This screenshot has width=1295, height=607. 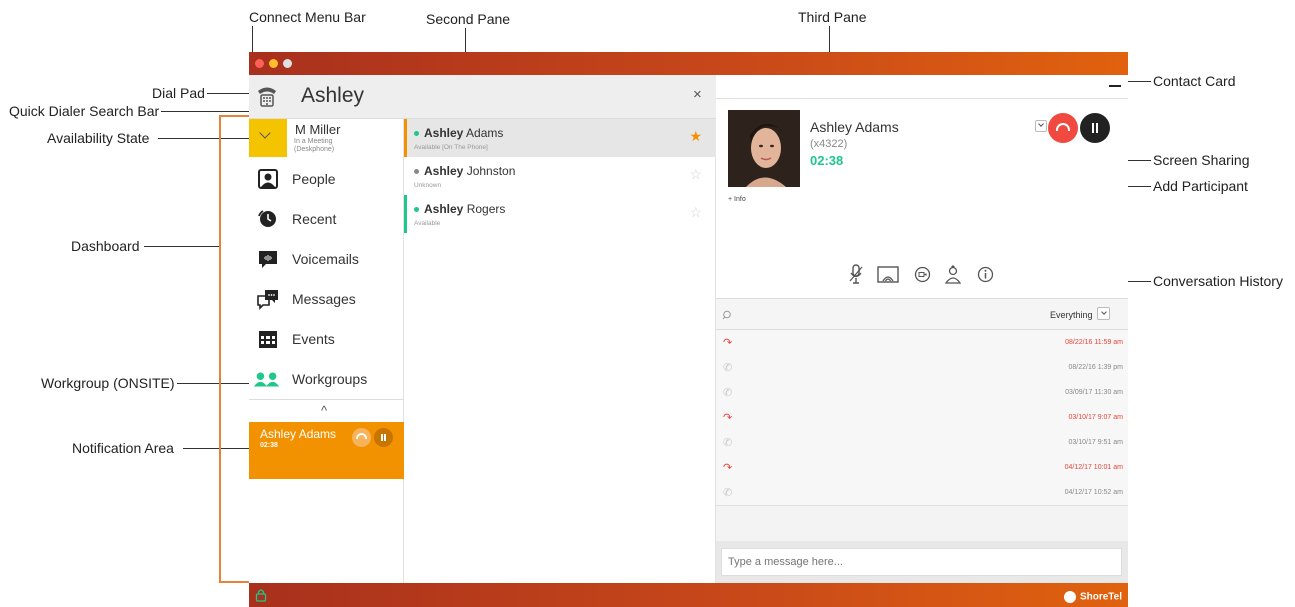 I want to click on history-row: ↷ 08/22/16 11:59 am, so click(x=922, y=343).